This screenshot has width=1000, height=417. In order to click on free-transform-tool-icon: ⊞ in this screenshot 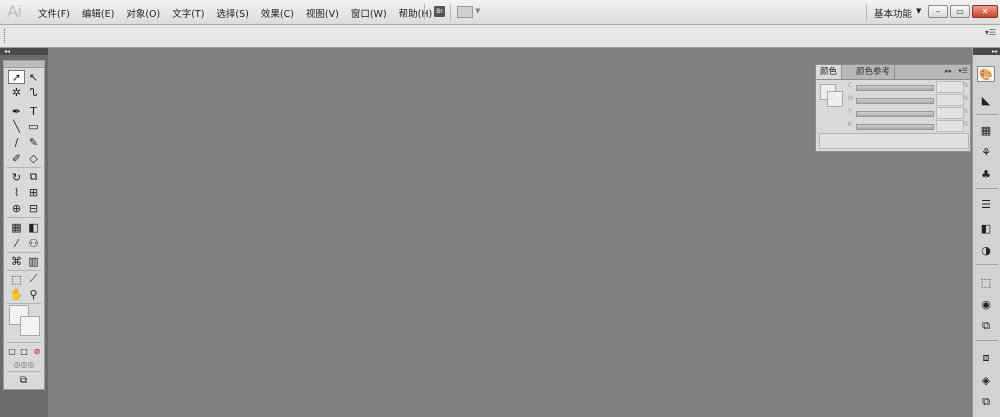, I will do `click(33, 192)`.